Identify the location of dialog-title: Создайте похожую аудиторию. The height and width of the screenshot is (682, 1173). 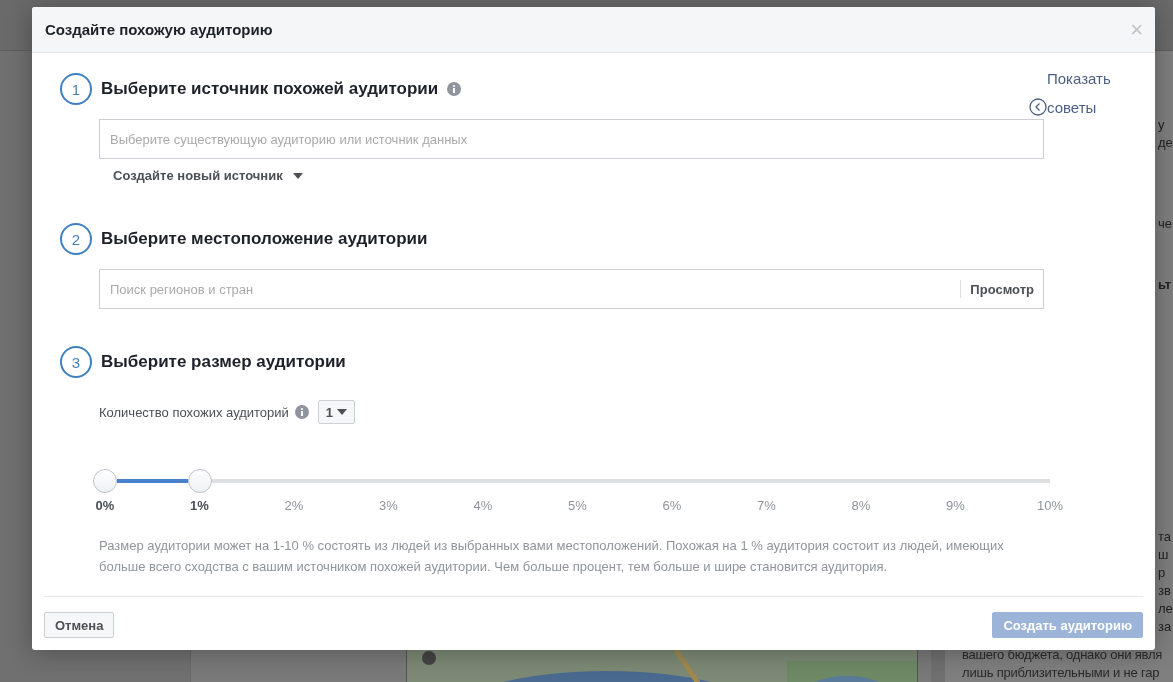
(159, 29).